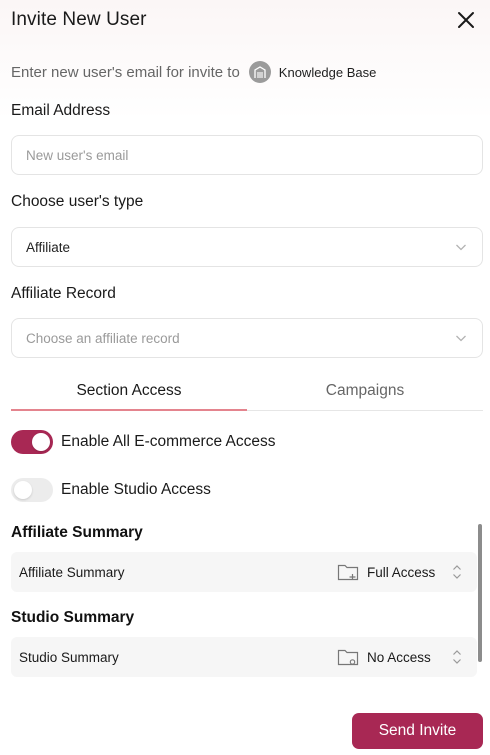  I want to click on building-icon, so click(260, 72).